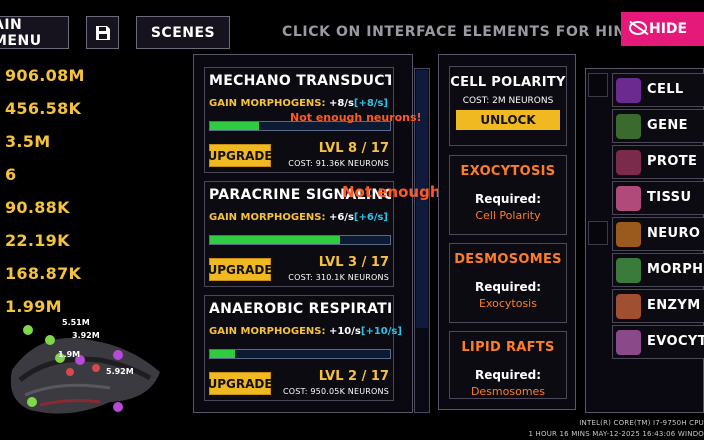 The height and width of the screenshot is (440, 704). Describe the element at coordinates (667, 125) in the screenshot. I see `category-label: GENE` at that location.